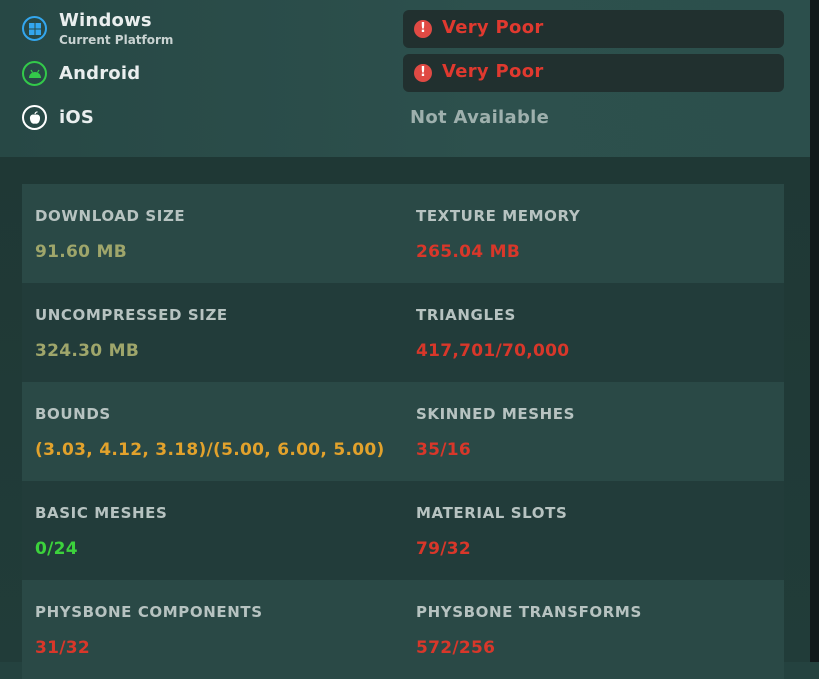  I want to click on stat-value: 79/32, so click(444, 549).